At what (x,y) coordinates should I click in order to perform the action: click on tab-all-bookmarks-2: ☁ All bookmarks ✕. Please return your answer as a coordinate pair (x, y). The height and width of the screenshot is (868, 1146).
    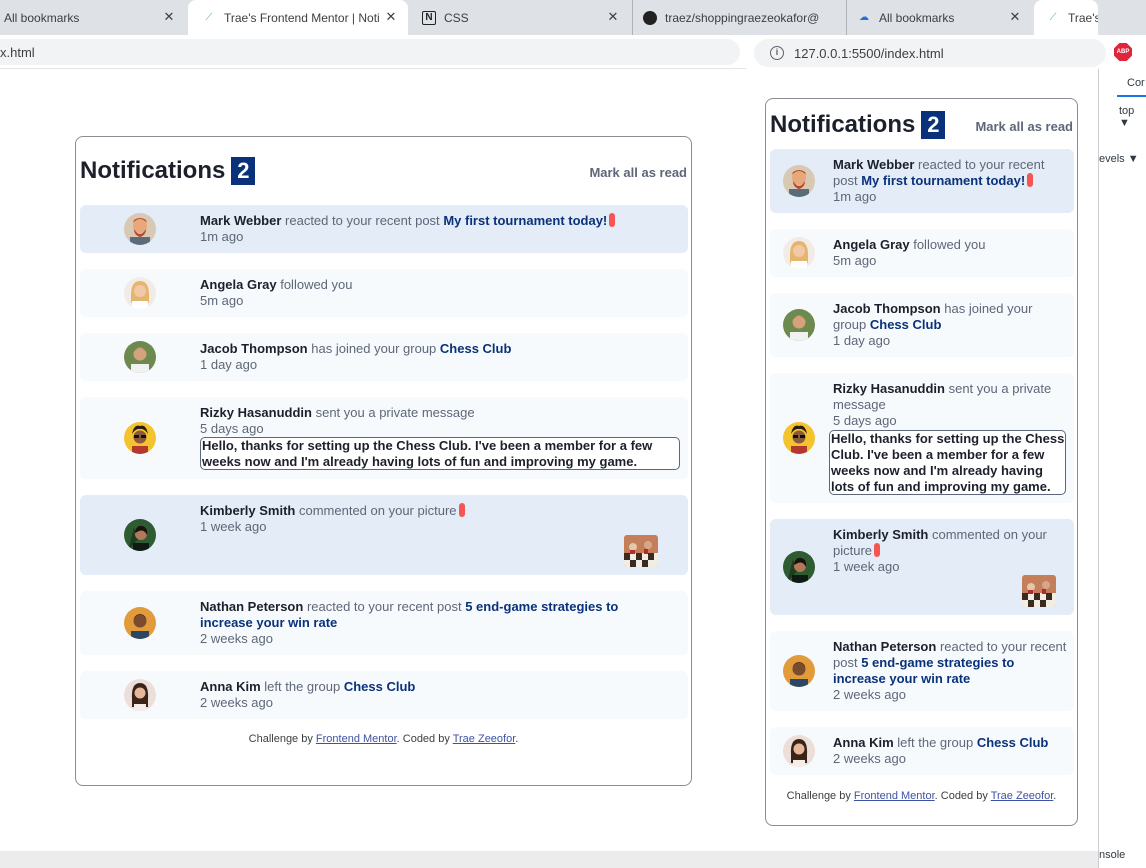
    Looking at the image, I should click on (939, 17).